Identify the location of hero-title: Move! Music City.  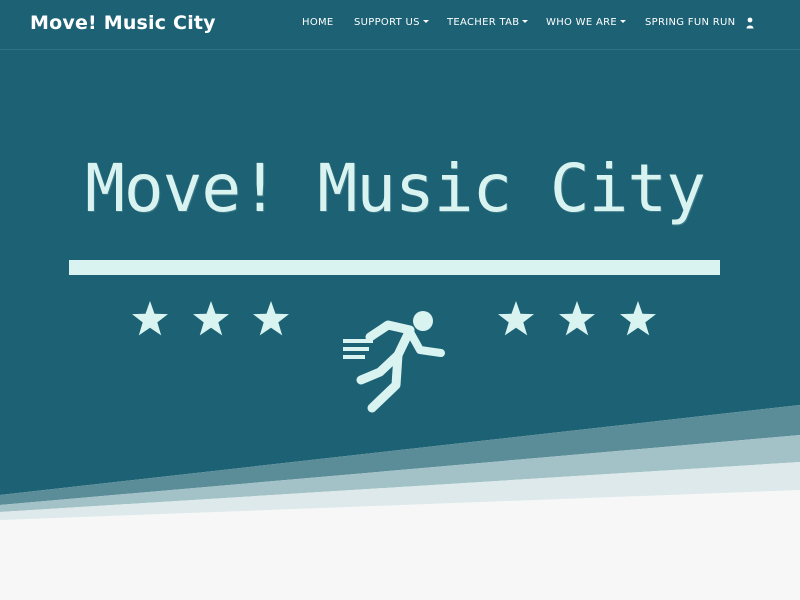
(395, 188).